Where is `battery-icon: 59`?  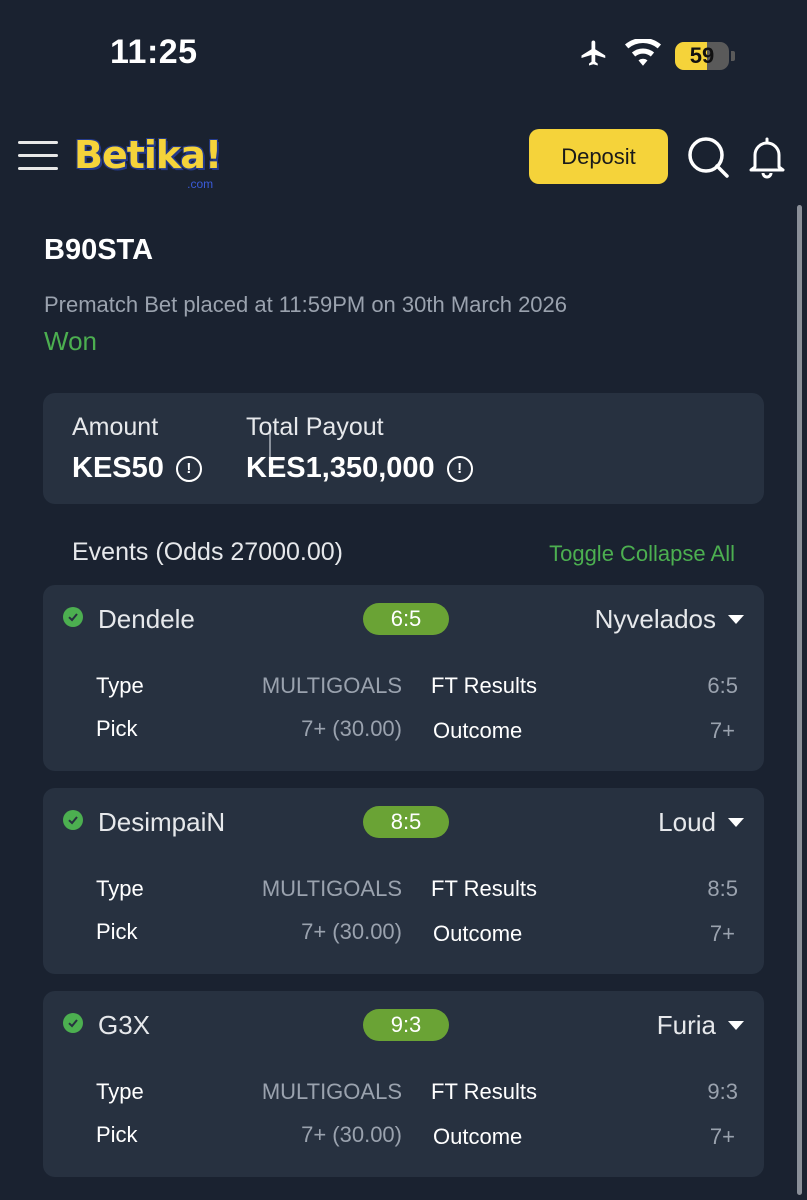 battery-icon: 59 is located at coordinates (702, 55).